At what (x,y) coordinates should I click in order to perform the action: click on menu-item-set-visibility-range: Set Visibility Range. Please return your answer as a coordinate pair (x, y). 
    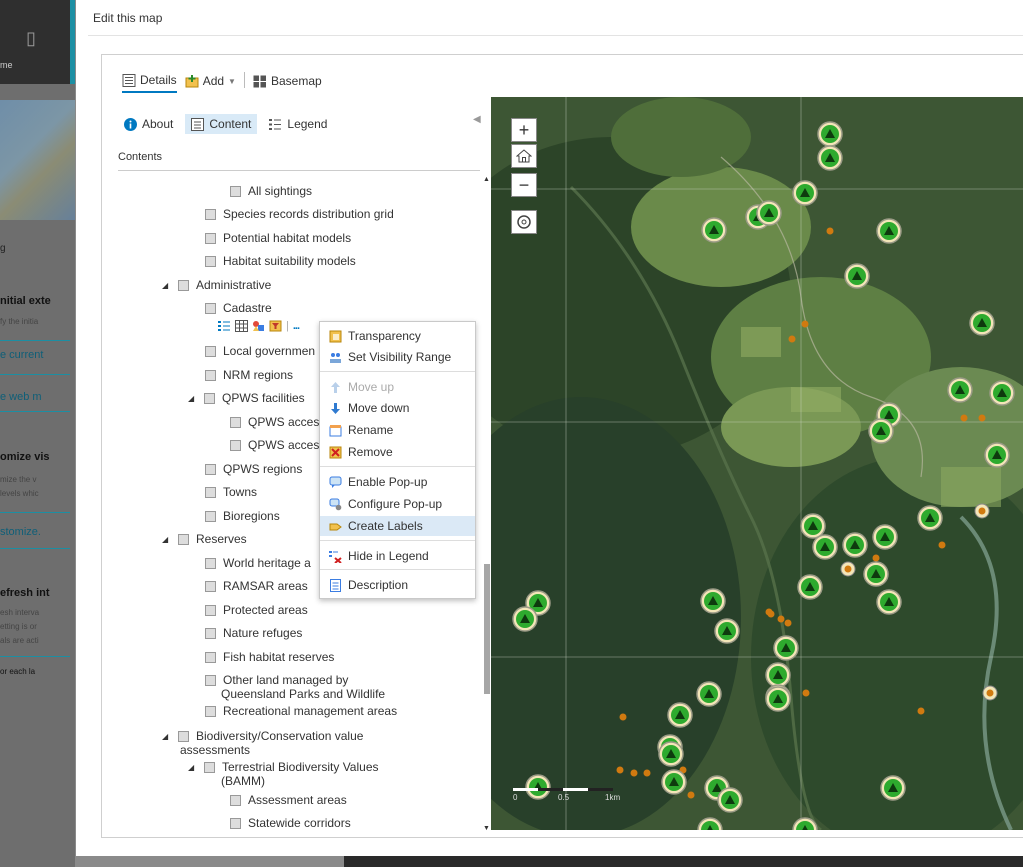
    Looking at the image, I should click on (397, 357).